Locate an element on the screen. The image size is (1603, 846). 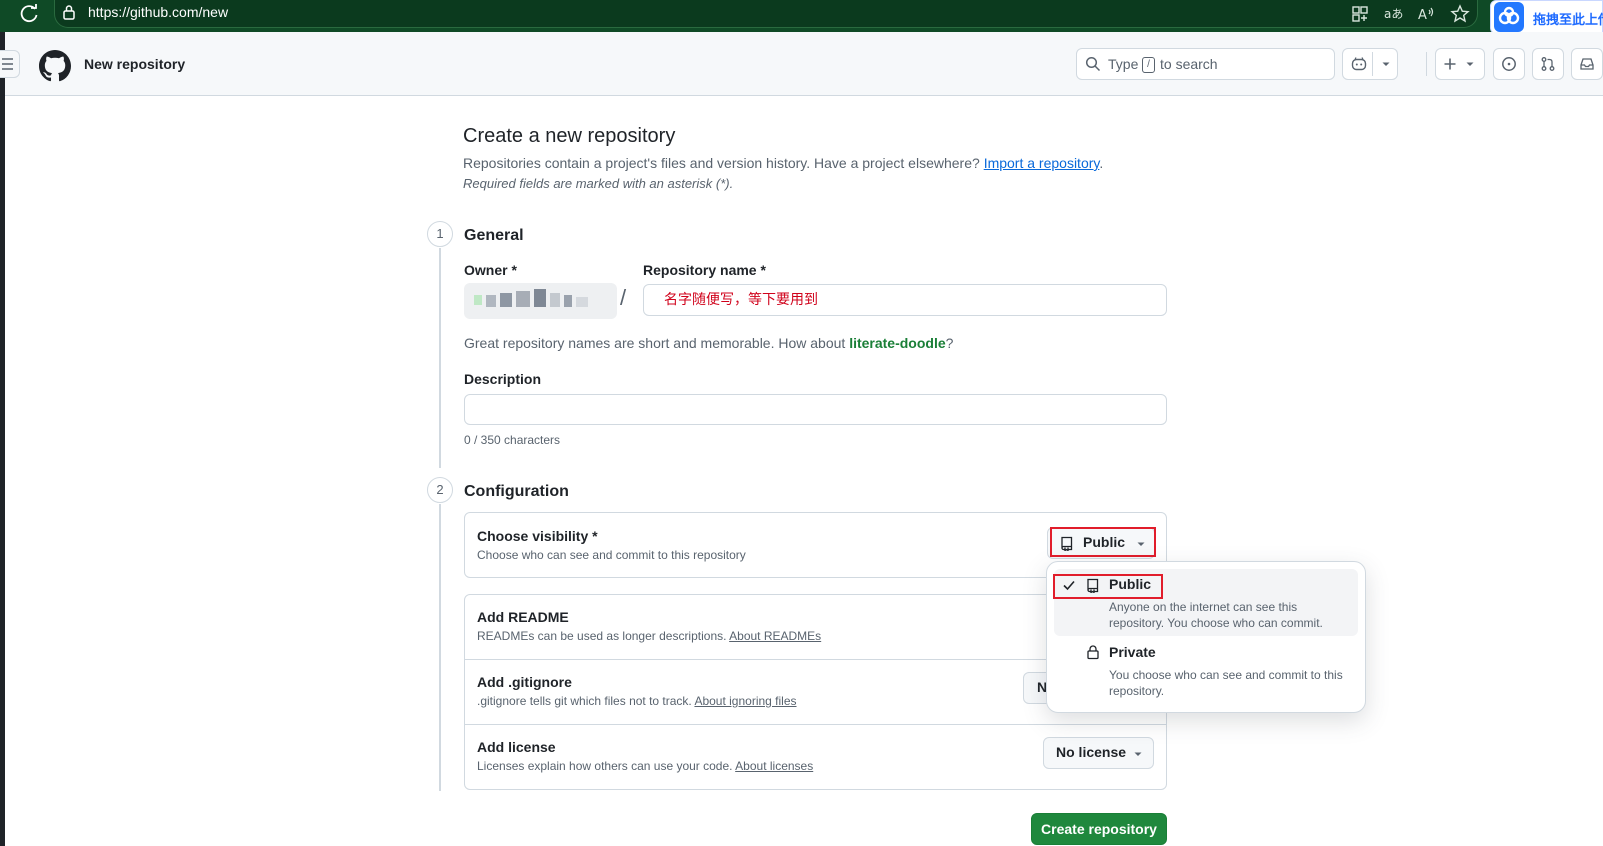
favorite-star-icon is located at coordinates (1460, 14).